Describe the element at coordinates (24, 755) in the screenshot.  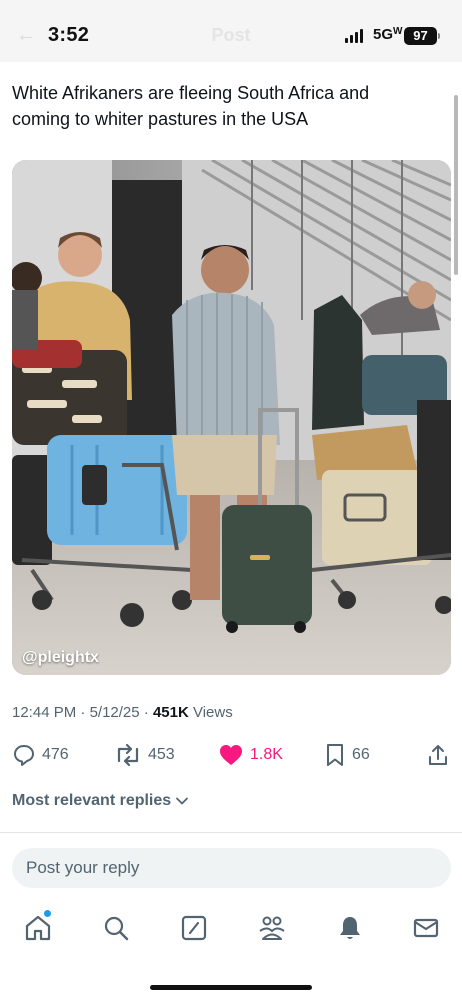
I see `reply-icon` at that location.